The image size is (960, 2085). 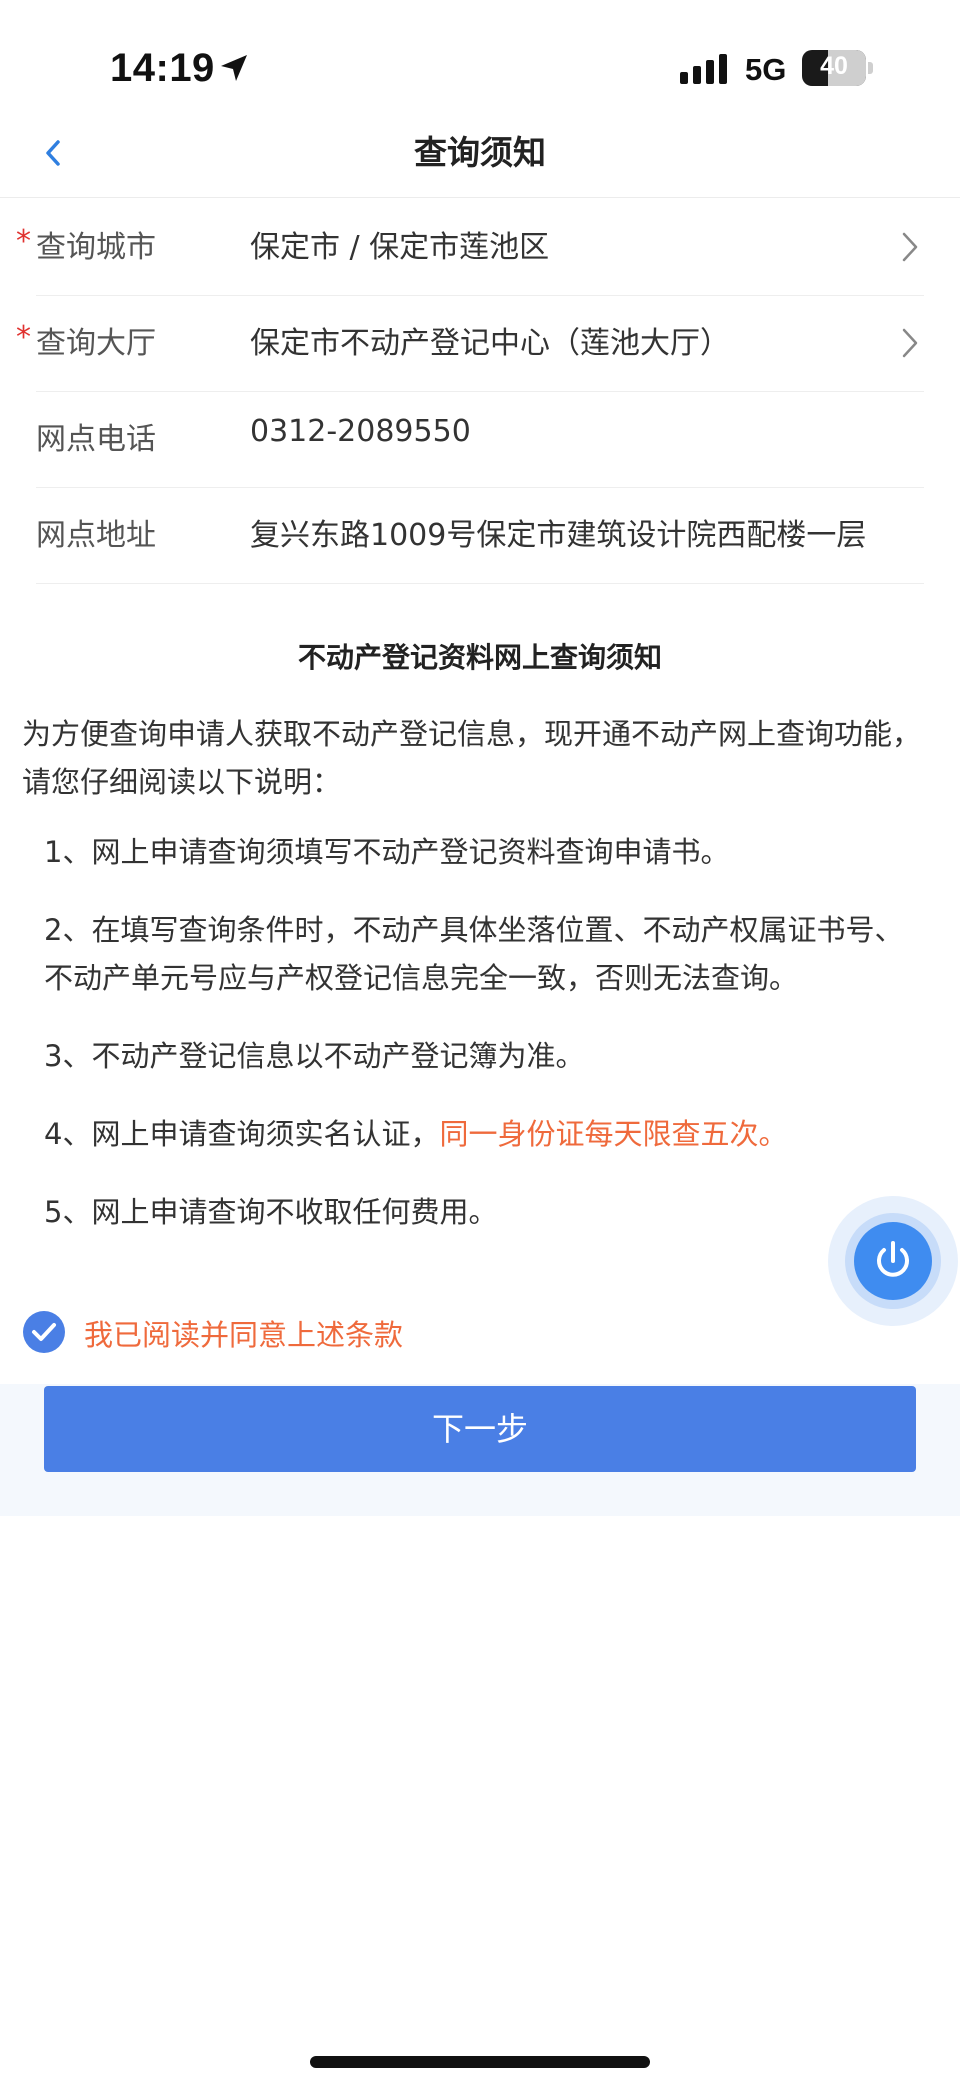 I want to click on battery-icon: 40, so click(x=837, y=68).